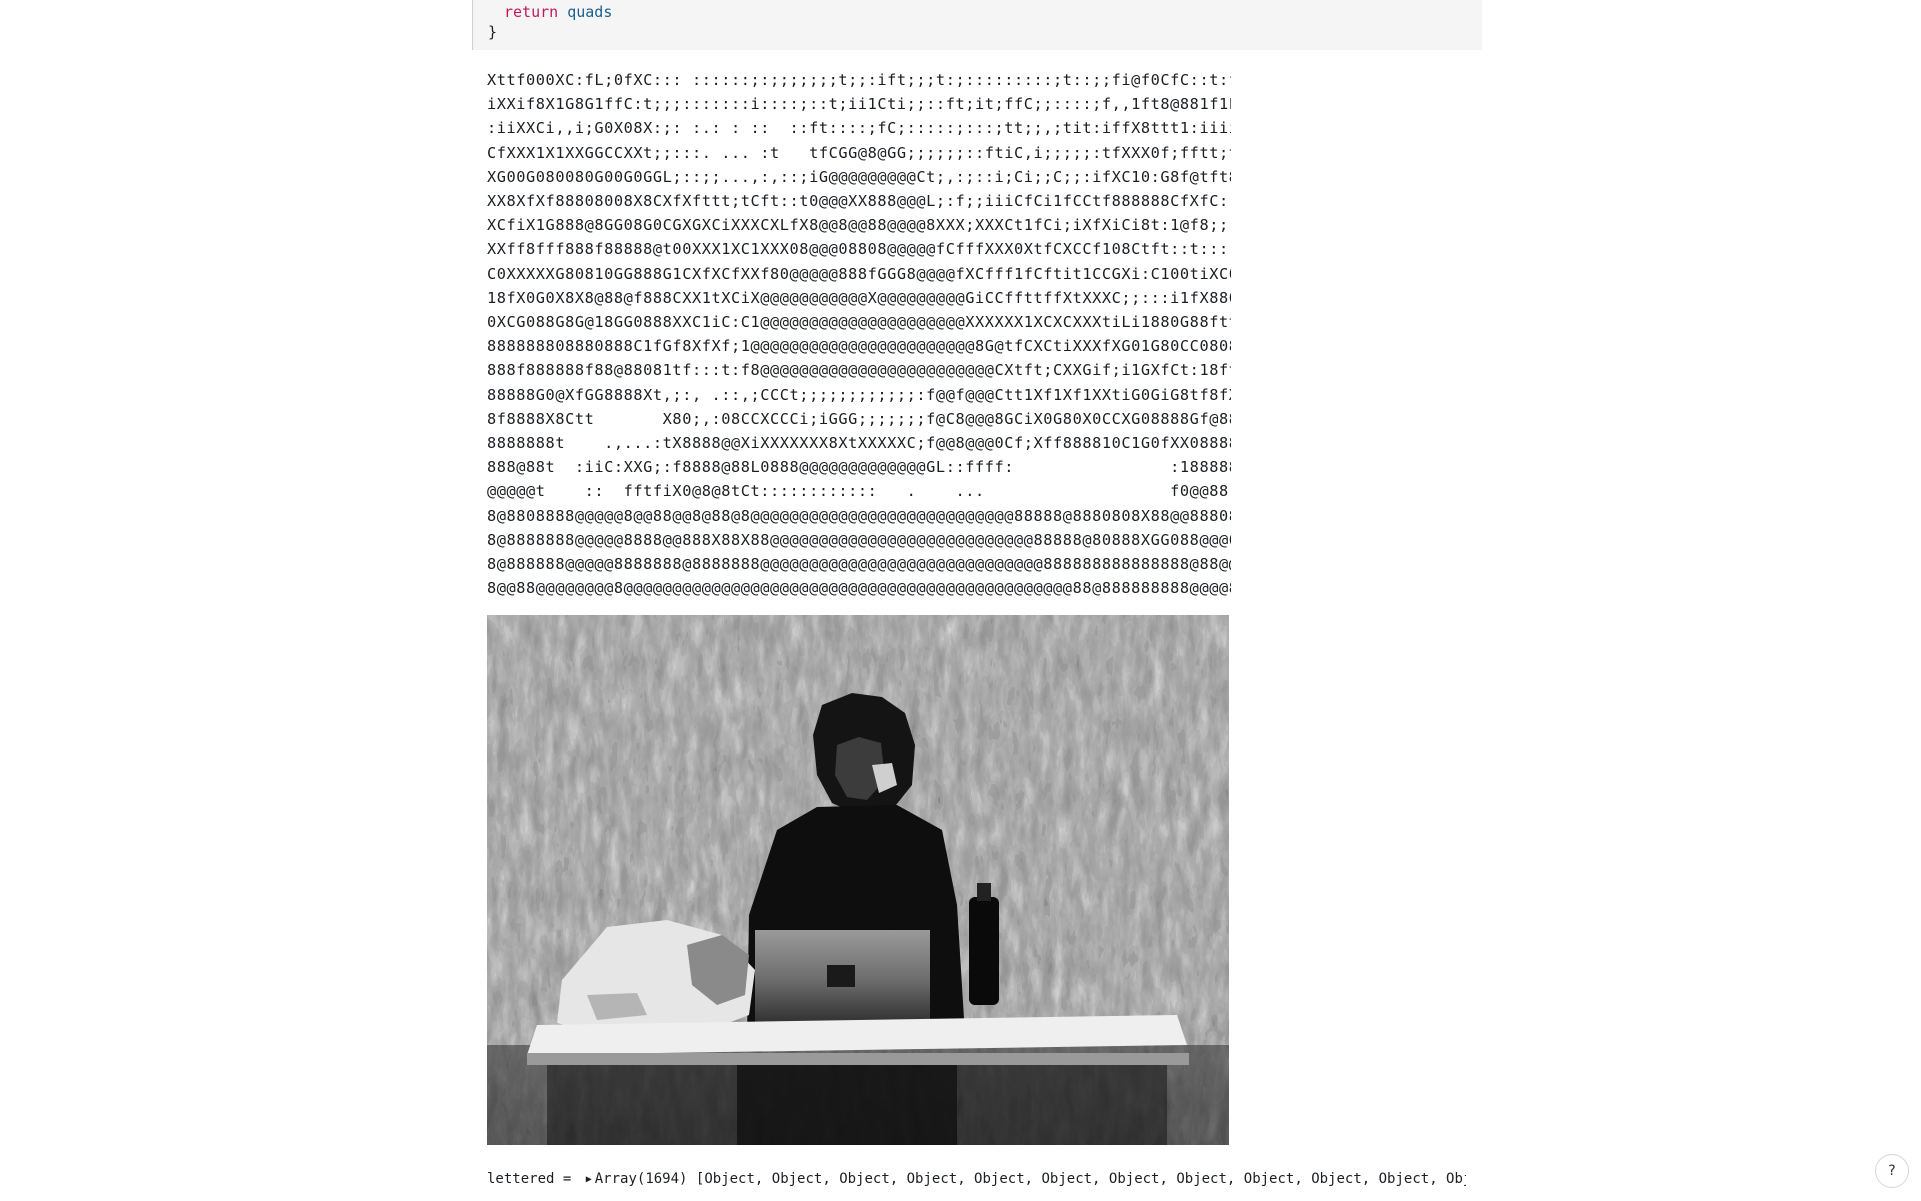 This screenshot has width=1921, height=1201. What do you see at coordinates (589, 1179) in the screenshot?
I see `expand-triangle-icon: ▶` at bounding box center [589, 1179].